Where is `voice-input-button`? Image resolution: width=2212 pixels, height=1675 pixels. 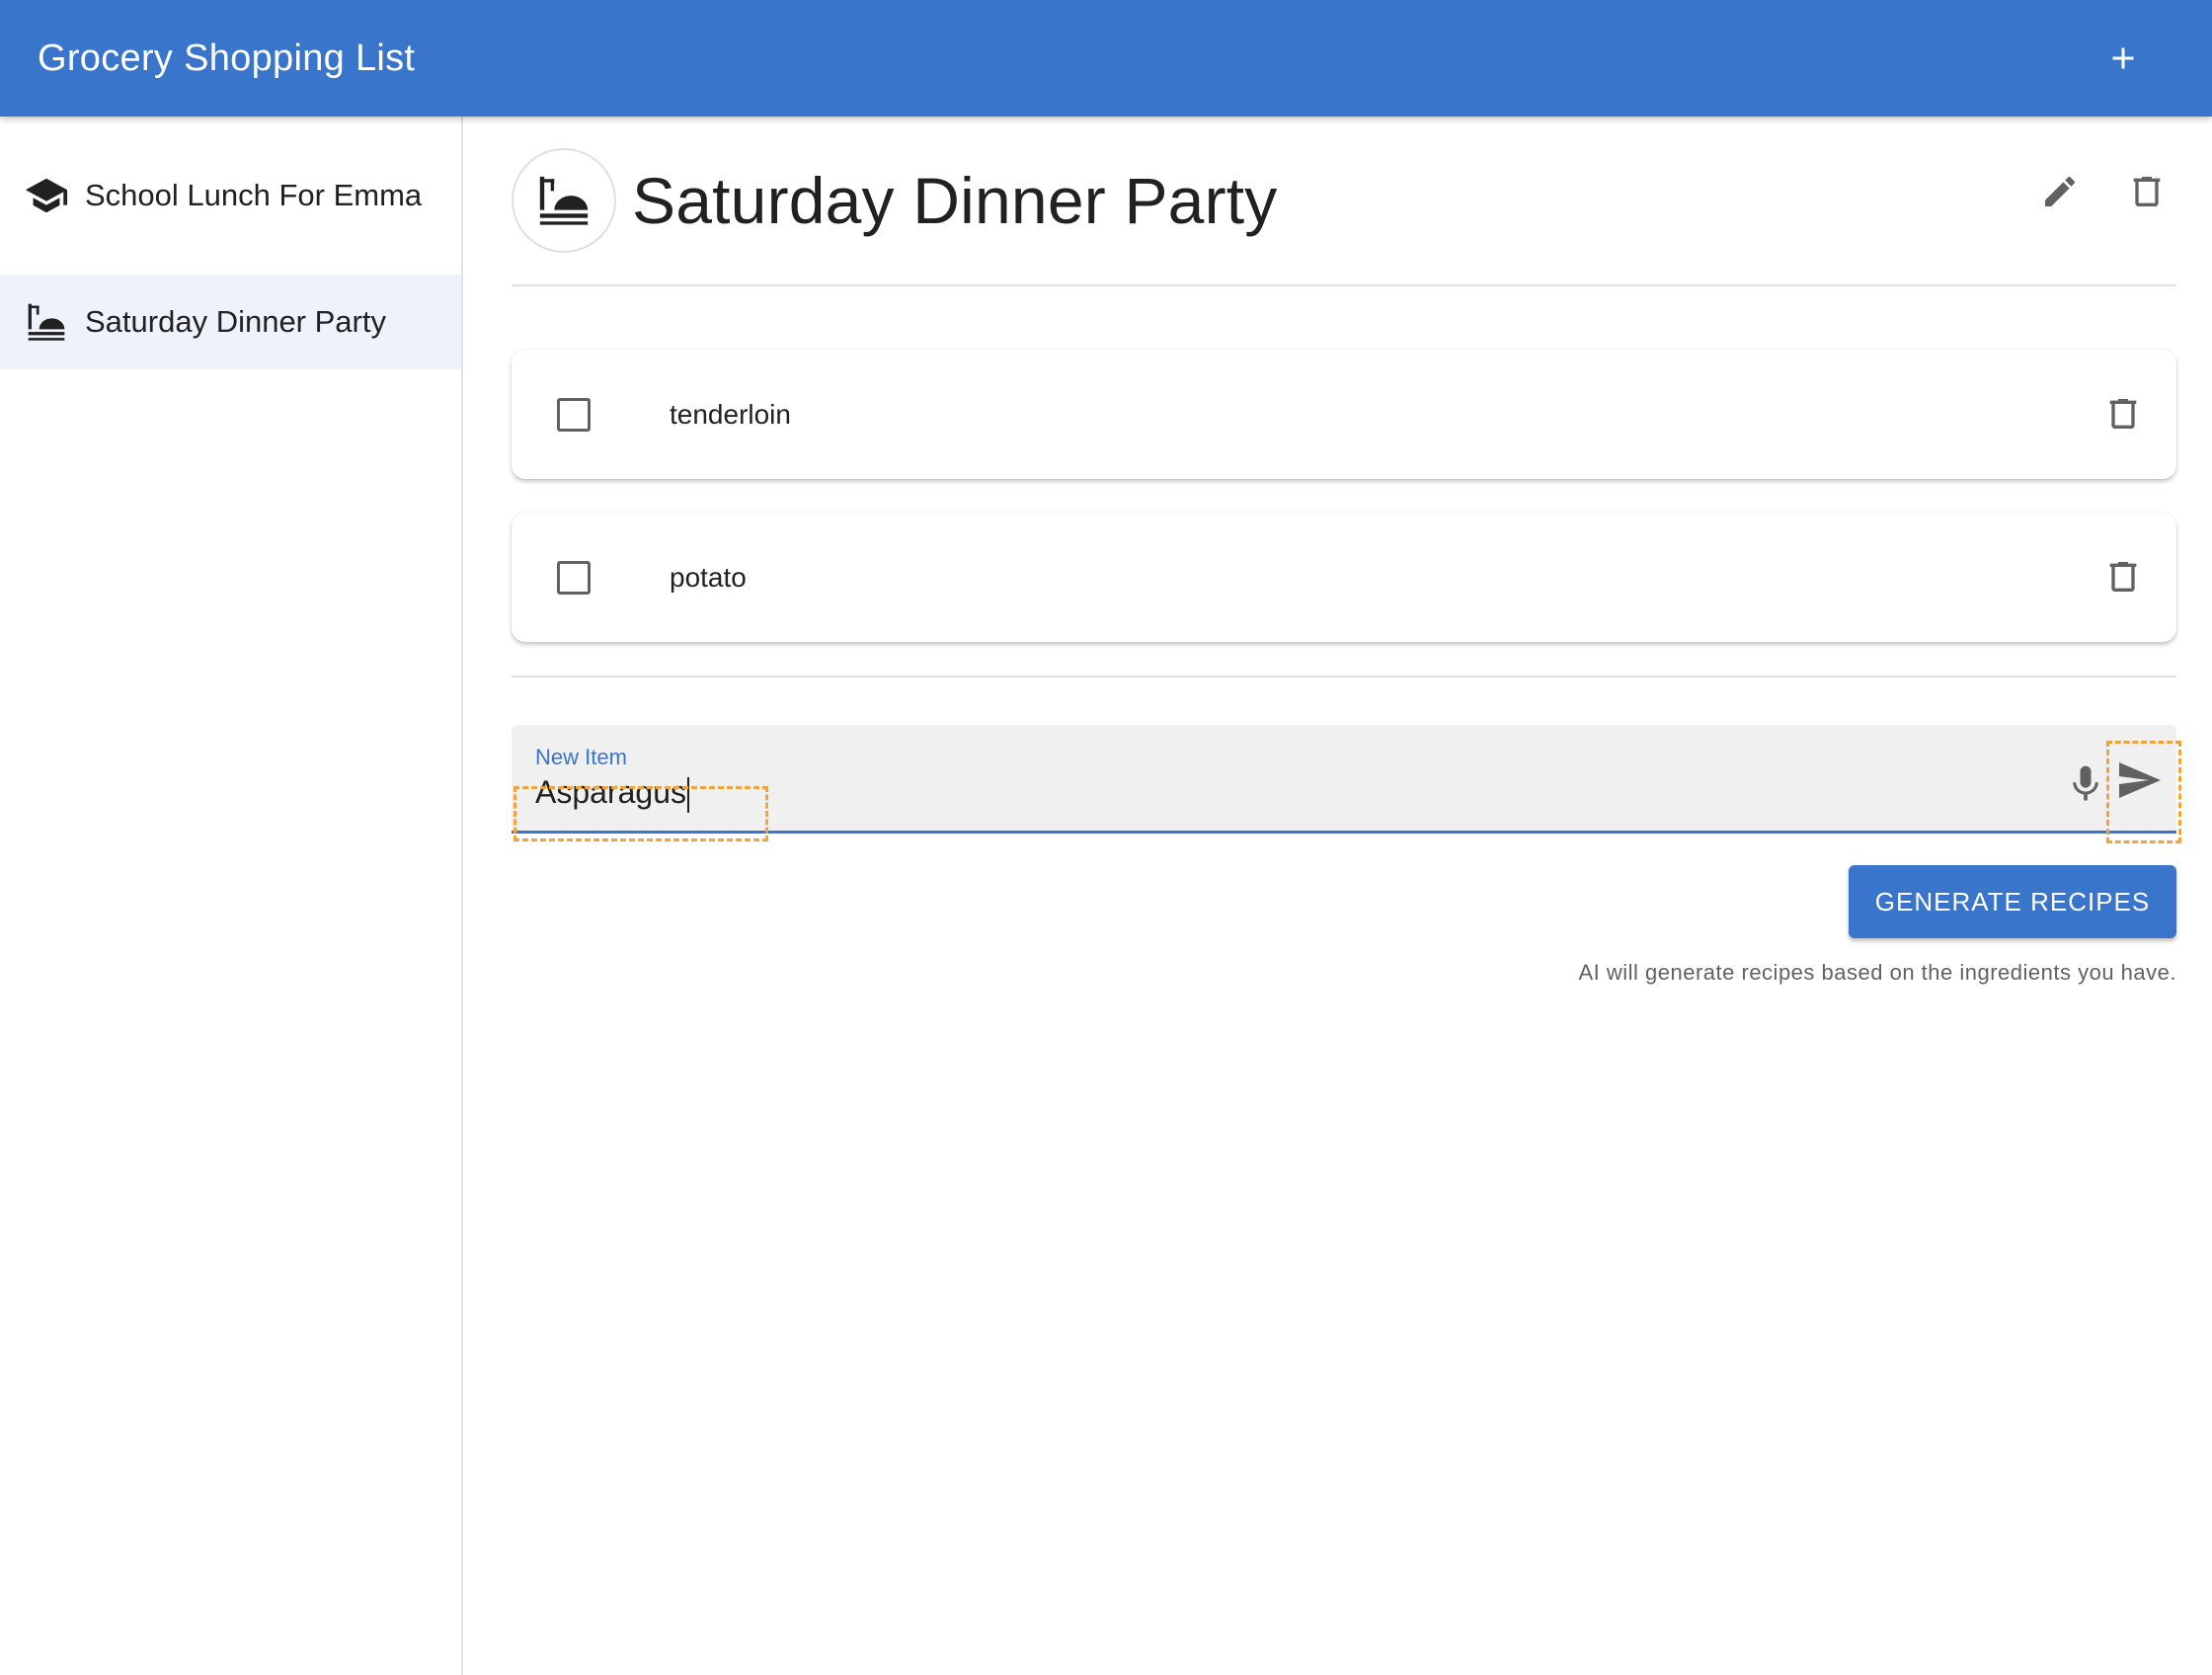 voice-input-button is located at coordinates (2086, 784).